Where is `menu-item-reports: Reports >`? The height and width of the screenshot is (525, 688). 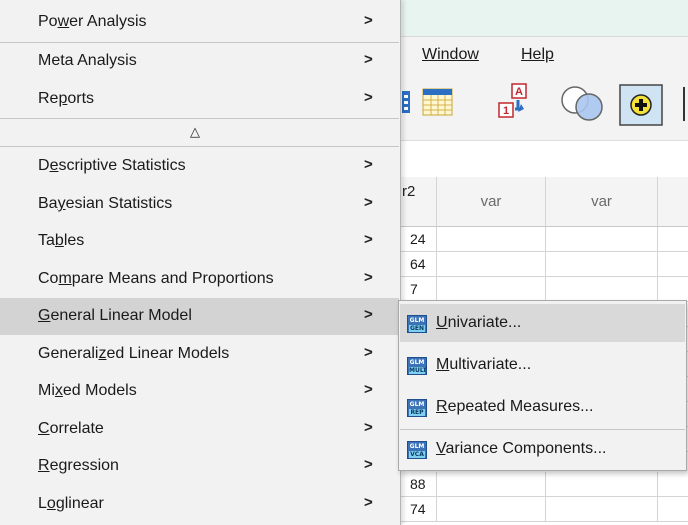
menu-item-reports: Reports > is located at coordinates (199, 99).